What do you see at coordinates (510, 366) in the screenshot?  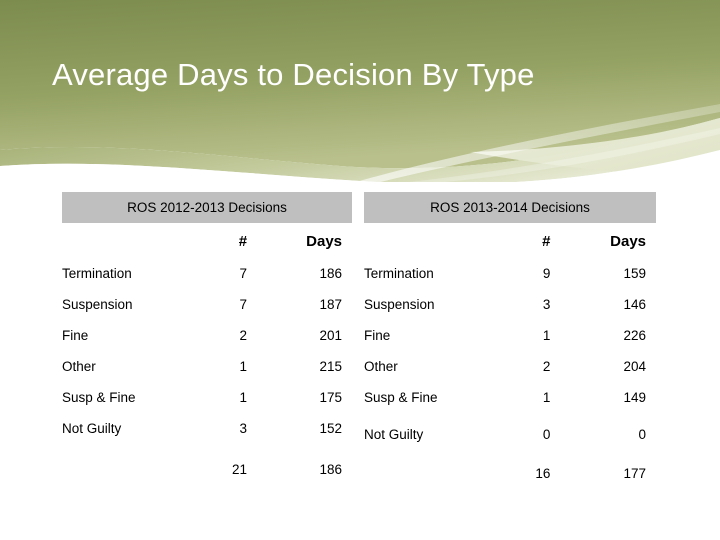 I see `table-row: Other 2 204` at bounding box center [510, 366].